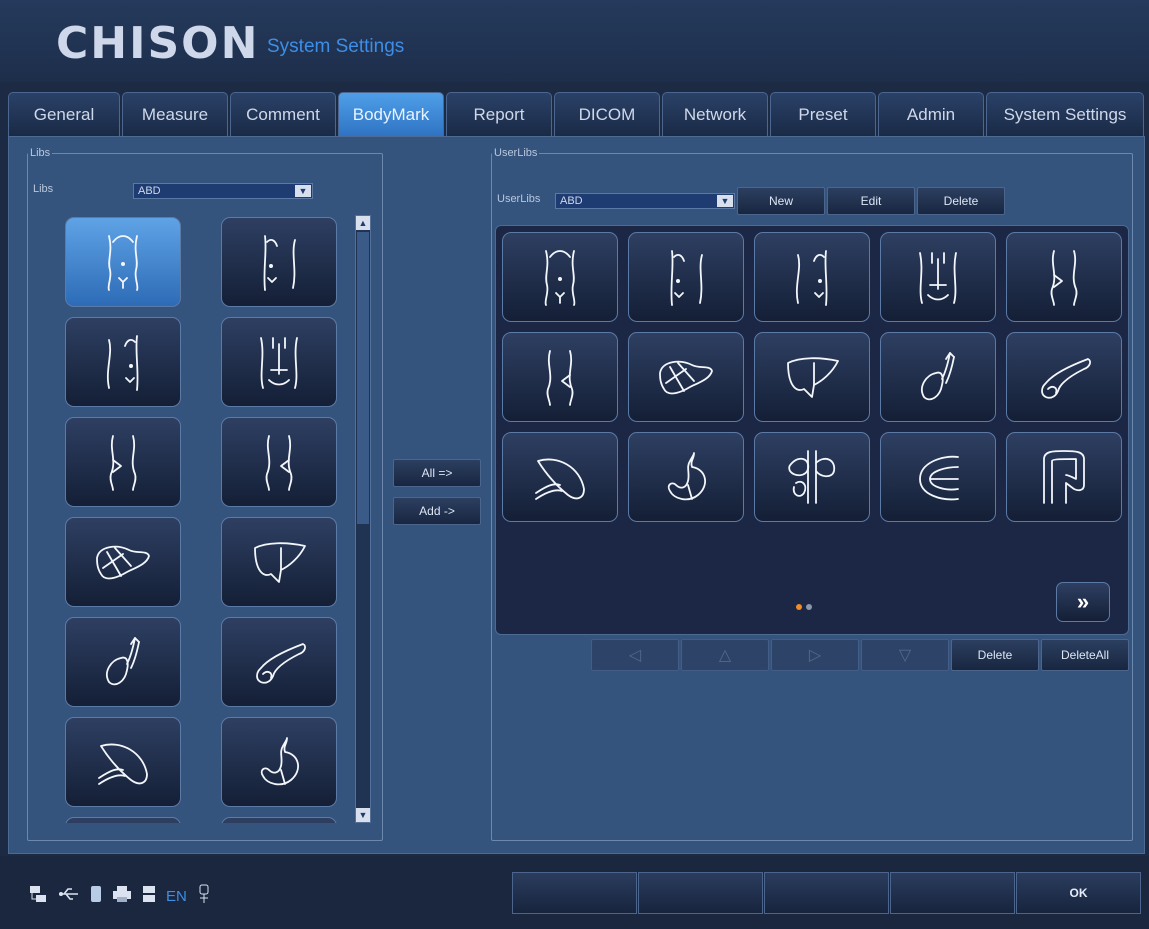 The image size is (1149, 929). Describe the element at coordinates (69, 896) in the screenshot. I see `usb-icon` at that location.